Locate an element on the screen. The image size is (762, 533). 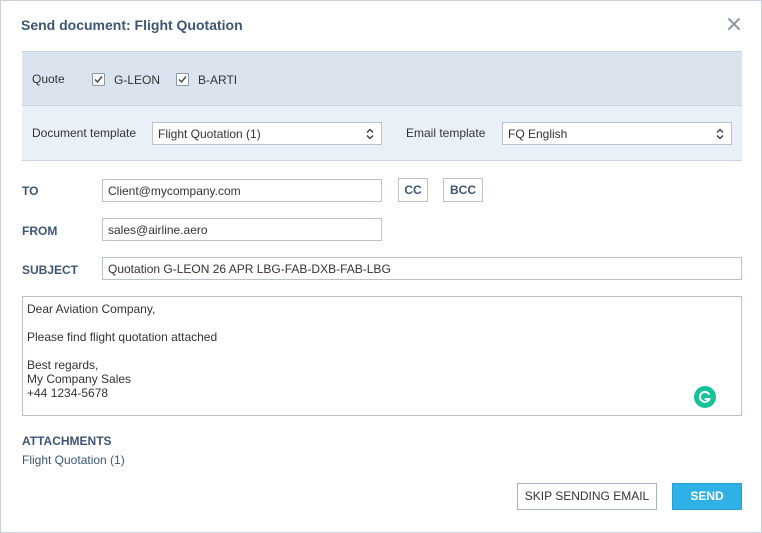
document-template-value: Flight Quotation (1) is located at coordinates (209, 134).